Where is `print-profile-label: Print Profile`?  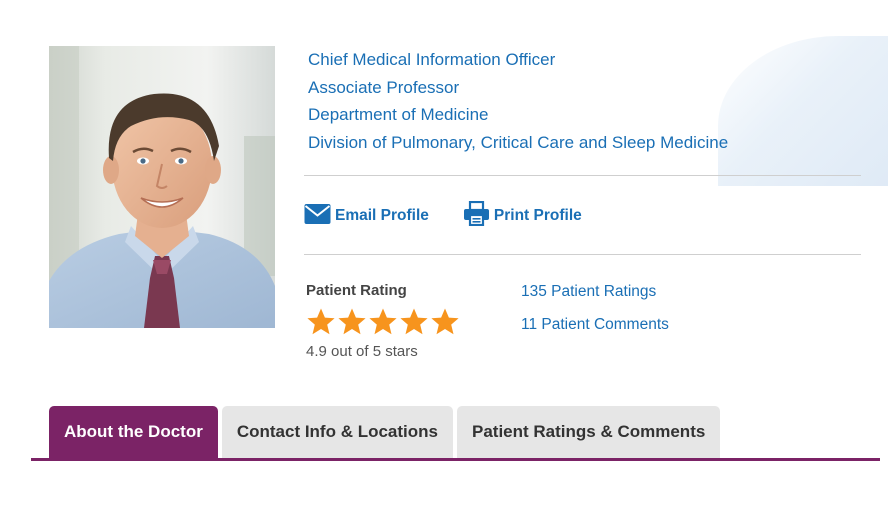 print-profile-label: Print Profile is located at coordinates (537, 215).